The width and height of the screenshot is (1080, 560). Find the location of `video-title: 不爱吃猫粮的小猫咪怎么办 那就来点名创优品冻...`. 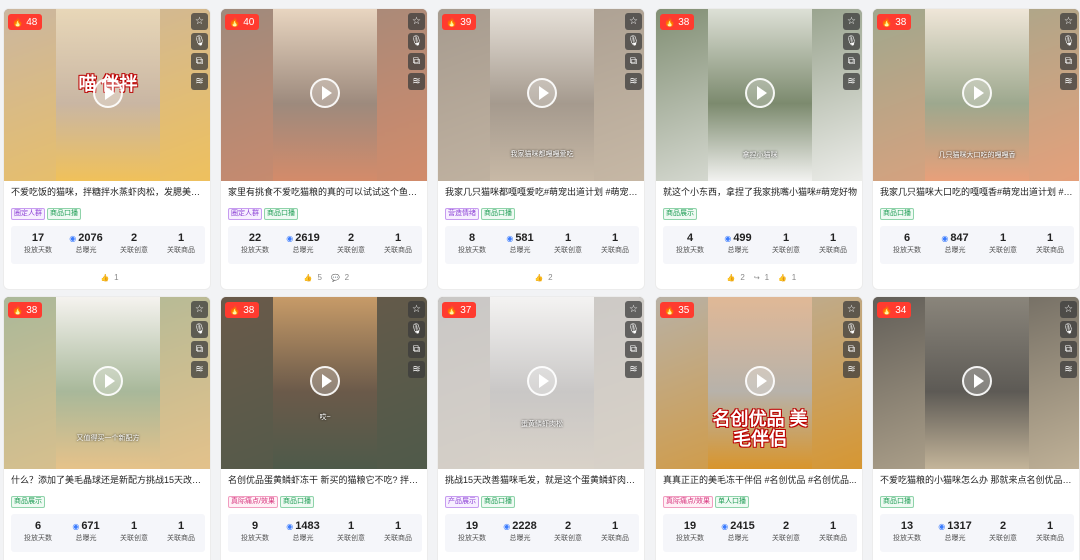

video-title: 不爱吃猫粮的小猫咪怎么办 那就来点名创优品冻... is located at coordinates (977, 480).